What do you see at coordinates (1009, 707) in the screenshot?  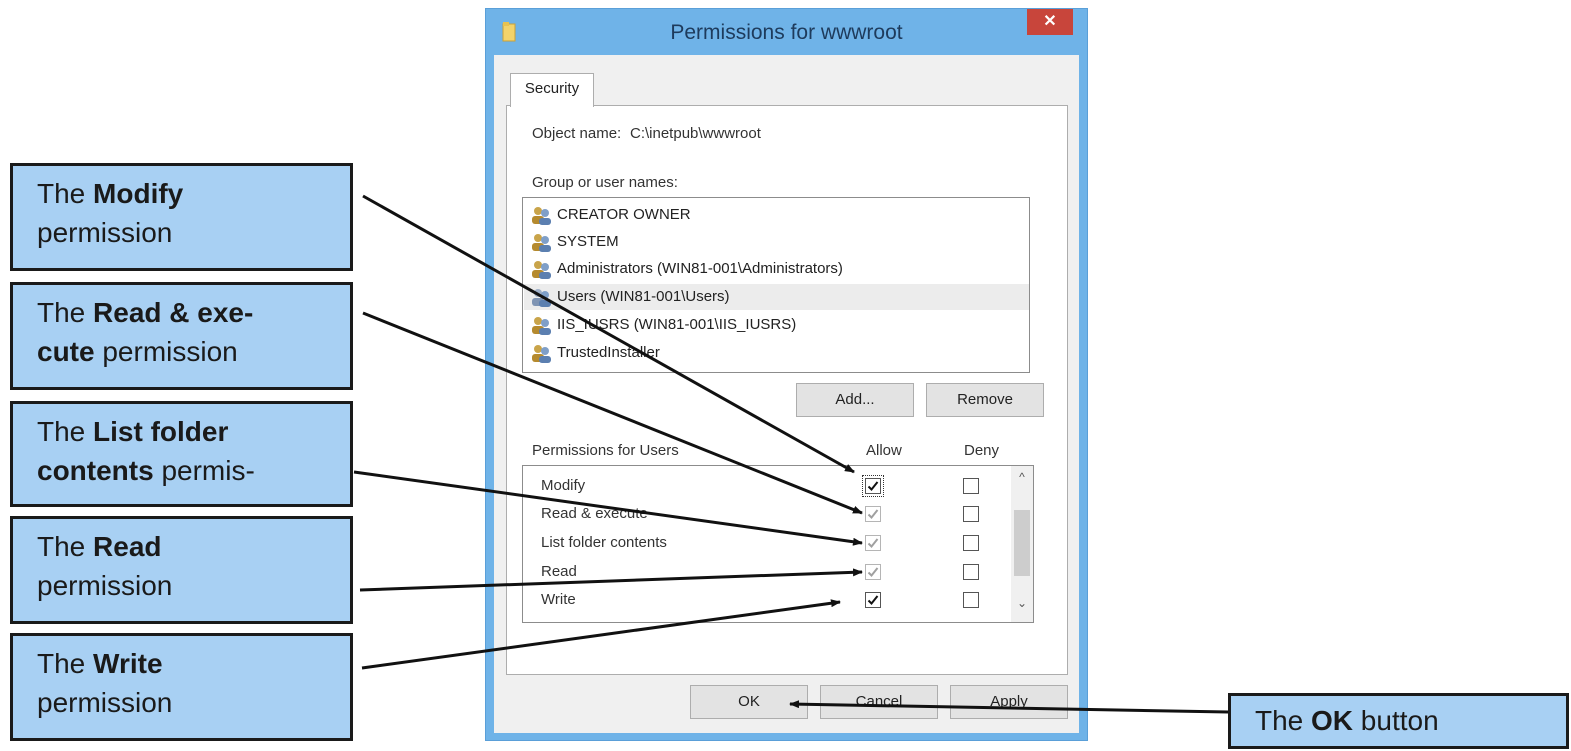 I see `arrow-ok` at bounding box center [1009, 707].